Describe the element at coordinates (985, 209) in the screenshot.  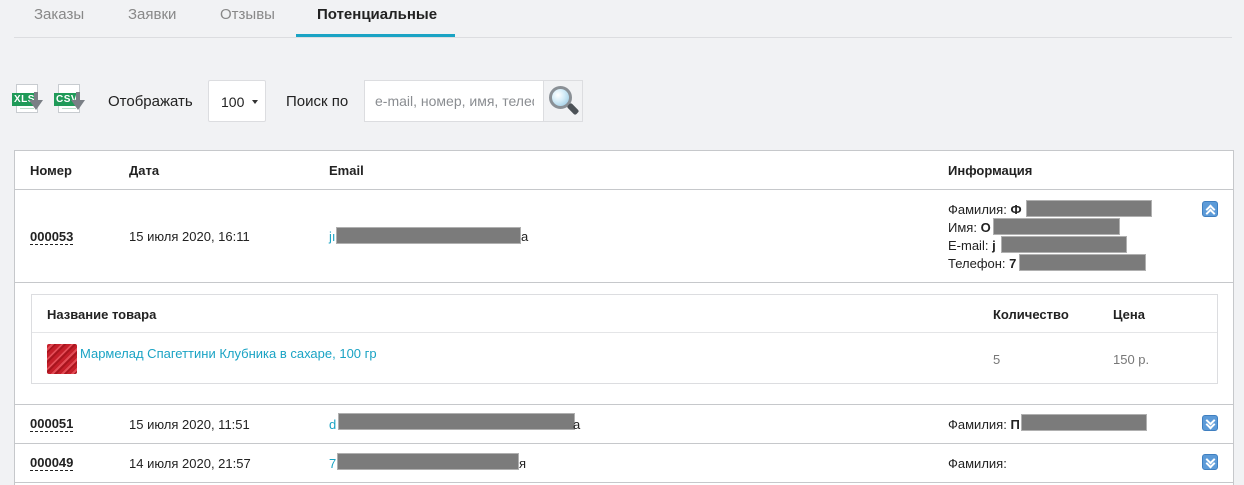
I see `info-surname: Фамилия: Ф` at that location.